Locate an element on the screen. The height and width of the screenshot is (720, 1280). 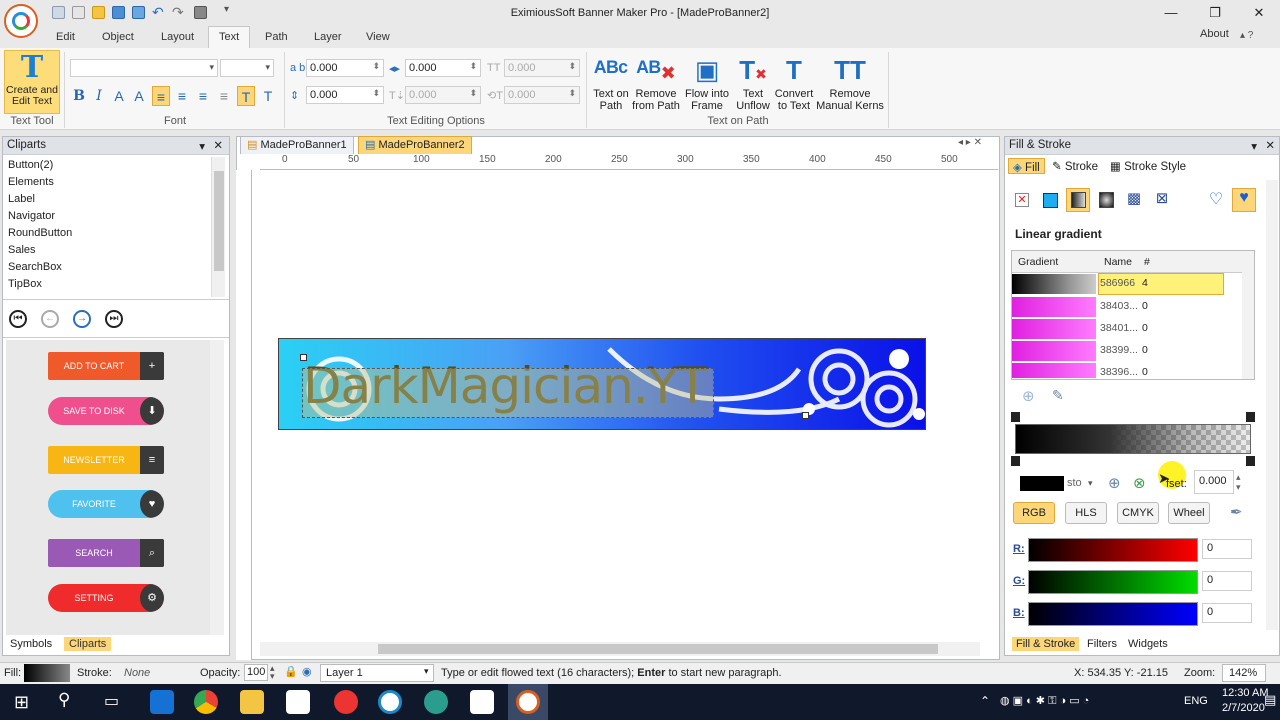
edit-gradient-icon: ✎ is located at coordinates (1058, 395).